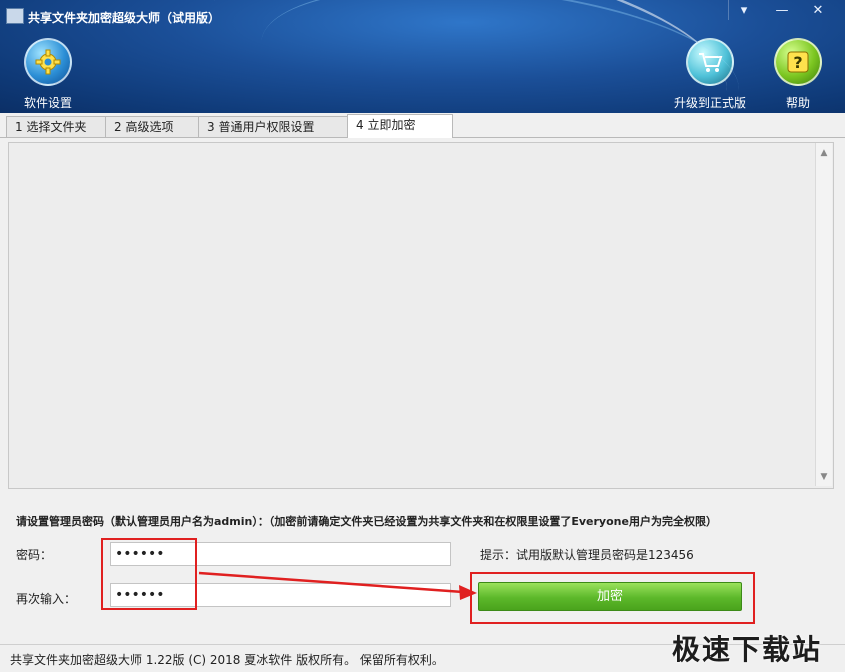 Image resolution: width=845 pixels, height=672 pixels. What do you see at coordinates (744, 11) in the screenshot?
I see `menu-dropdown-button: ▾` at bounding box center [744, 11].